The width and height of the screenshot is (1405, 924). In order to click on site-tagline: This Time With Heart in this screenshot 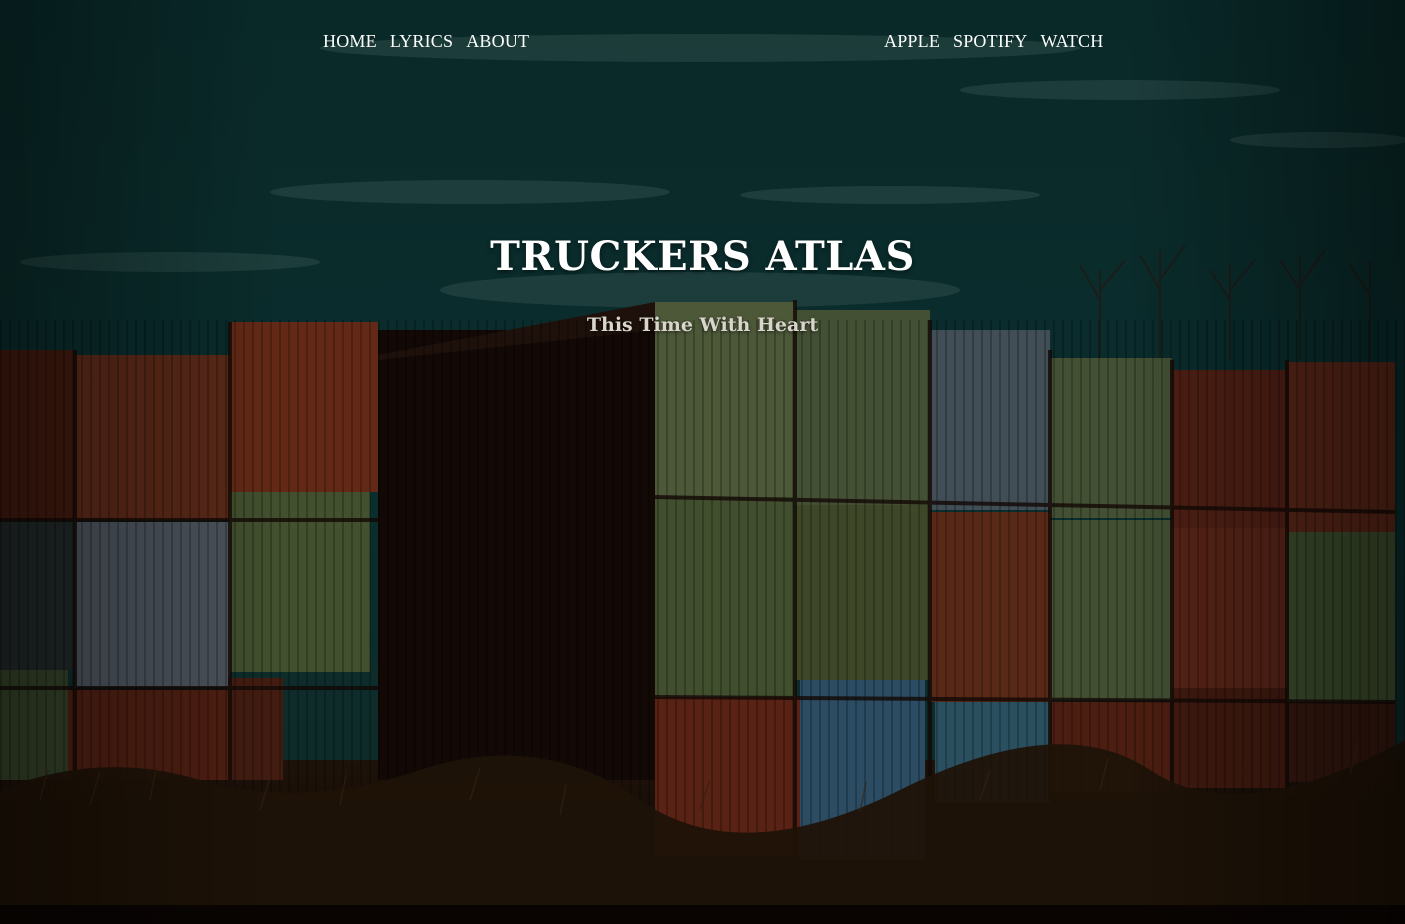, I will do `click(702, 325)`.